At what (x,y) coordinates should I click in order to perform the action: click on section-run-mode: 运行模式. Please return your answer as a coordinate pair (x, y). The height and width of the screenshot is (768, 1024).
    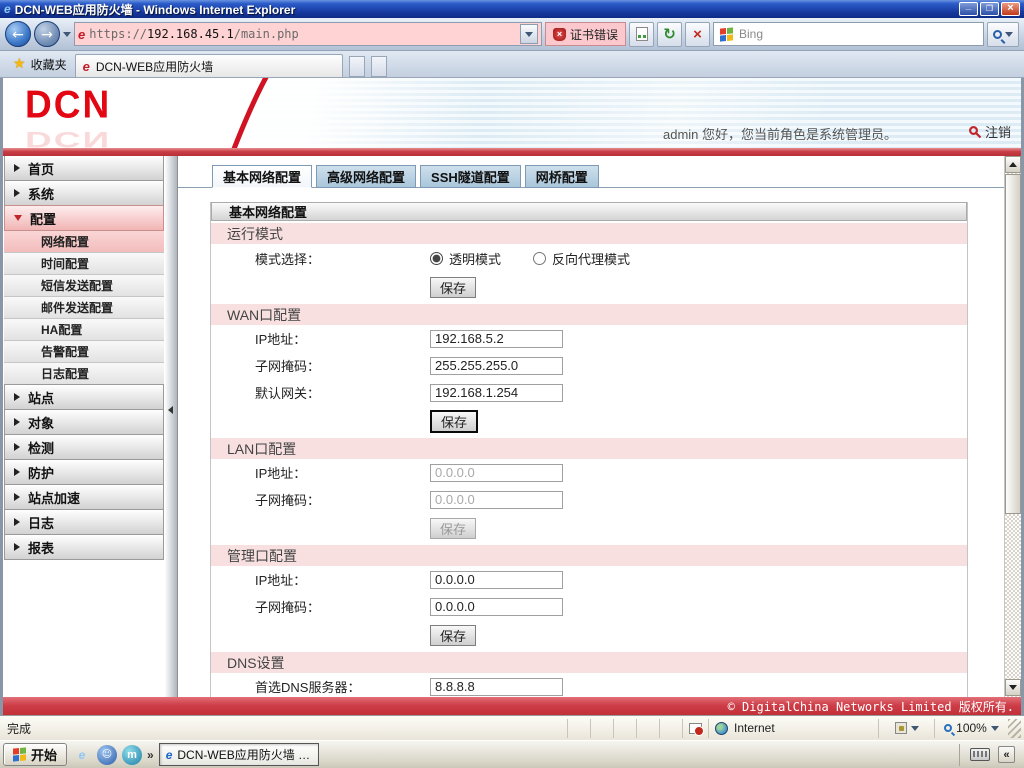
    Looking at the image, I should click on (589, 233).